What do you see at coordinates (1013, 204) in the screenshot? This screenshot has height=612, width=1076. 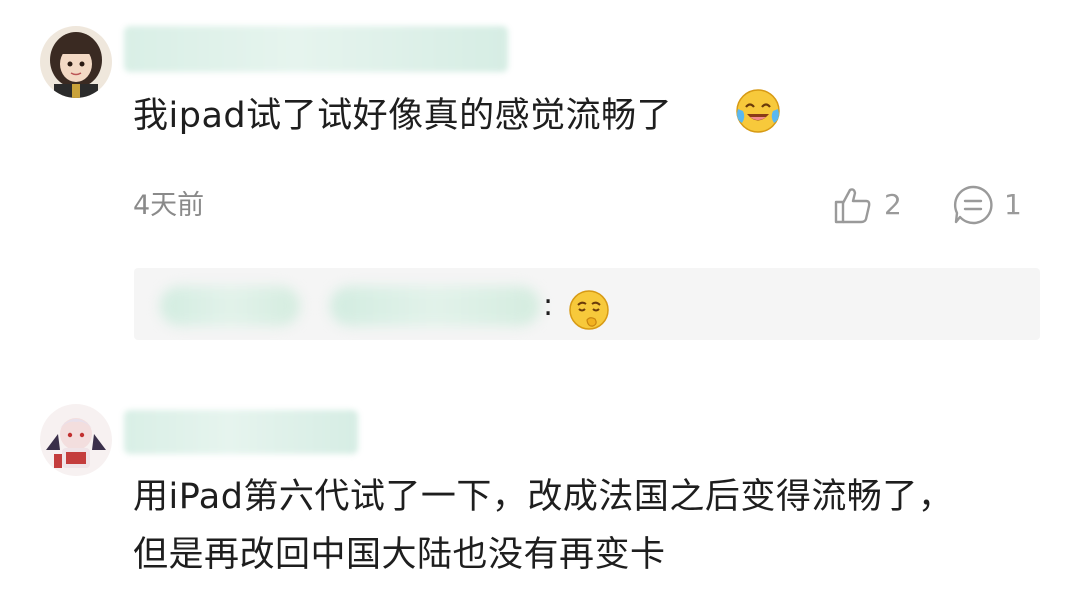 I see `reply-count: 1` at bounding box center [1013, 204].